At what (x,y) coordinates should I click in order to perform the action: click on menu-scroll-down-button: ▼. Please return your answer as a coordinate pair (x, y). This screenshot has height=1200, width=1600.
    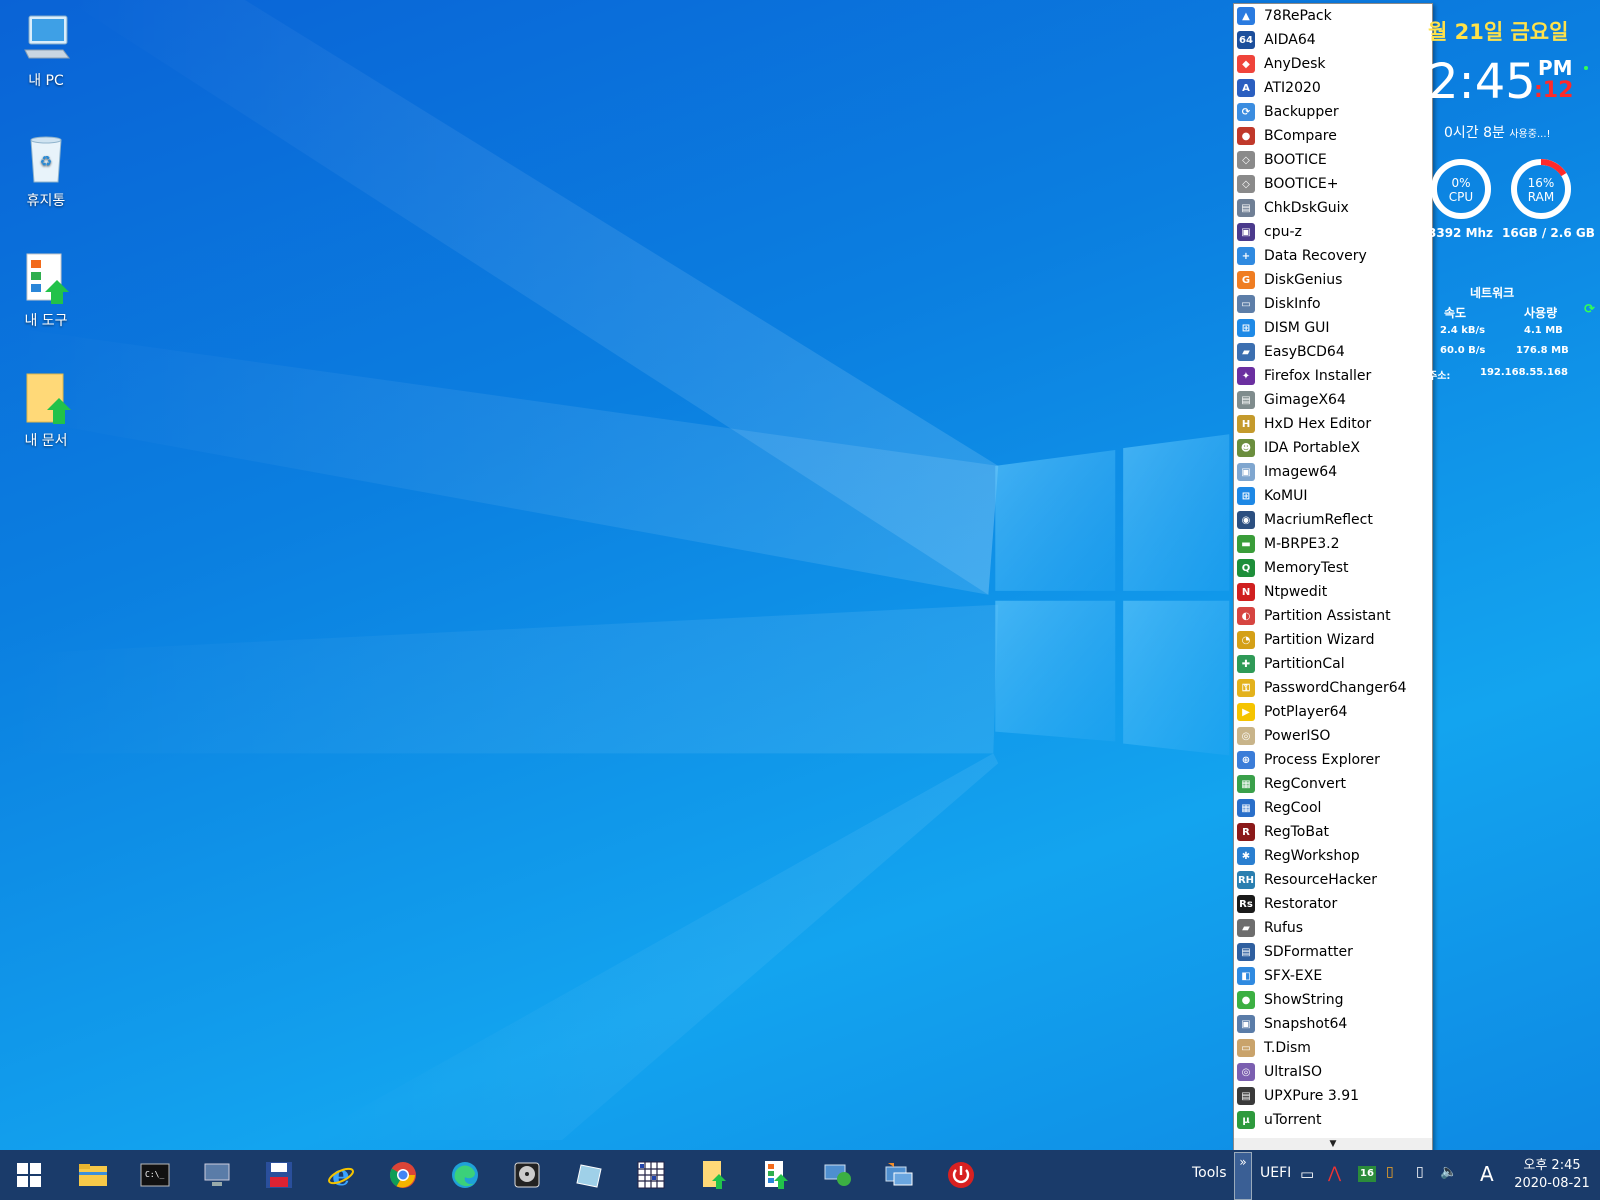
    Looking at the image, I should click on (1333, 1144).